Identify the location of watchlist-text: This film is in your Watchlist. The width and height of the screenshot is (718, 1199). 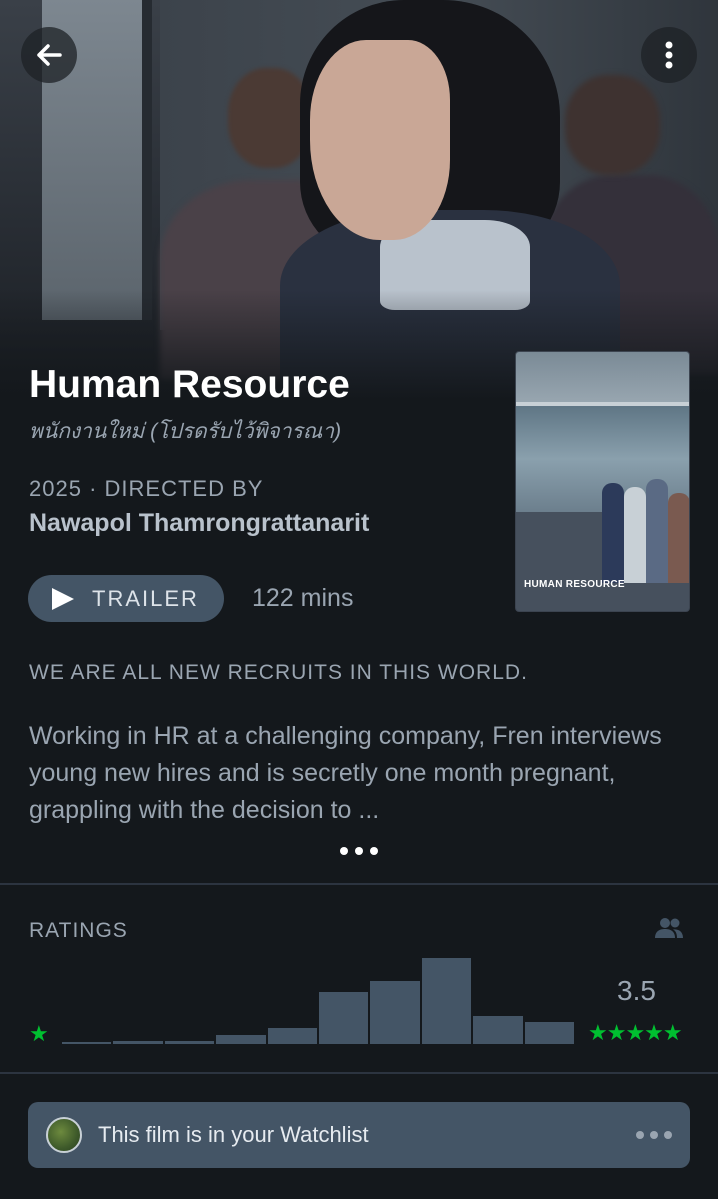
(233, 1134).